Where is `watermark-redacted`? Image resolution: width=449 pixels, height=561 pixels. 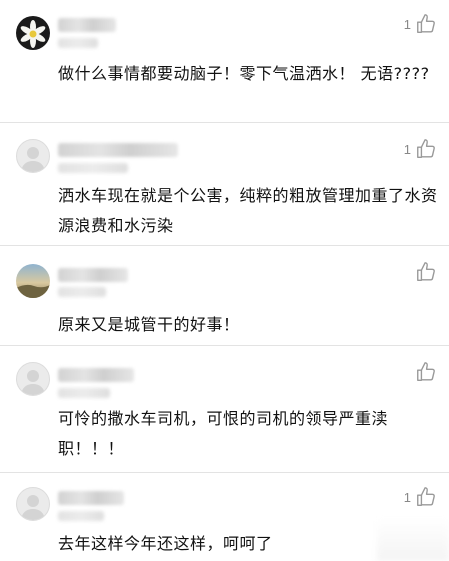 watermark-redacted is located at coordinates (413, 539).